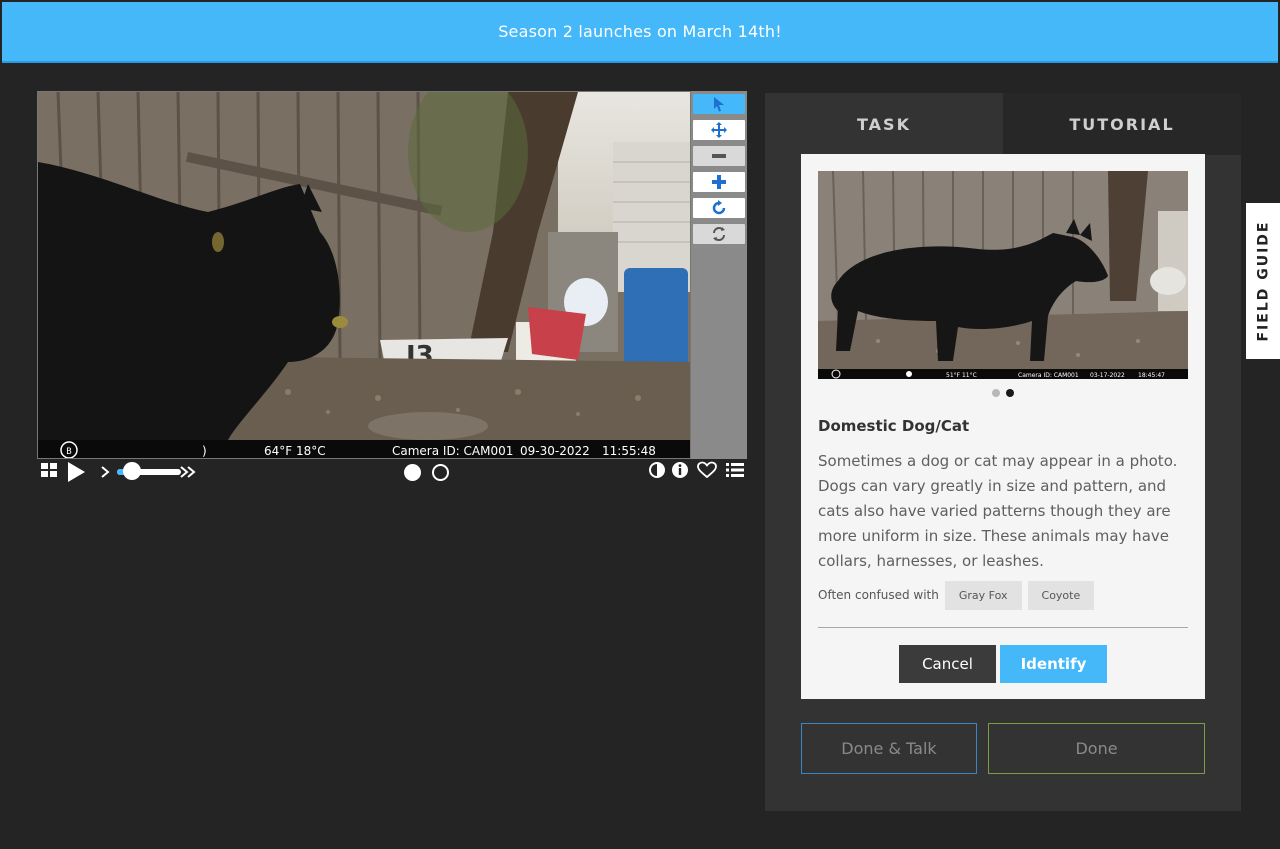 The image size is (1280, 849). I want to click on confused-with-row: Often confused with Gray Fox Coyote, so click(956, 595).